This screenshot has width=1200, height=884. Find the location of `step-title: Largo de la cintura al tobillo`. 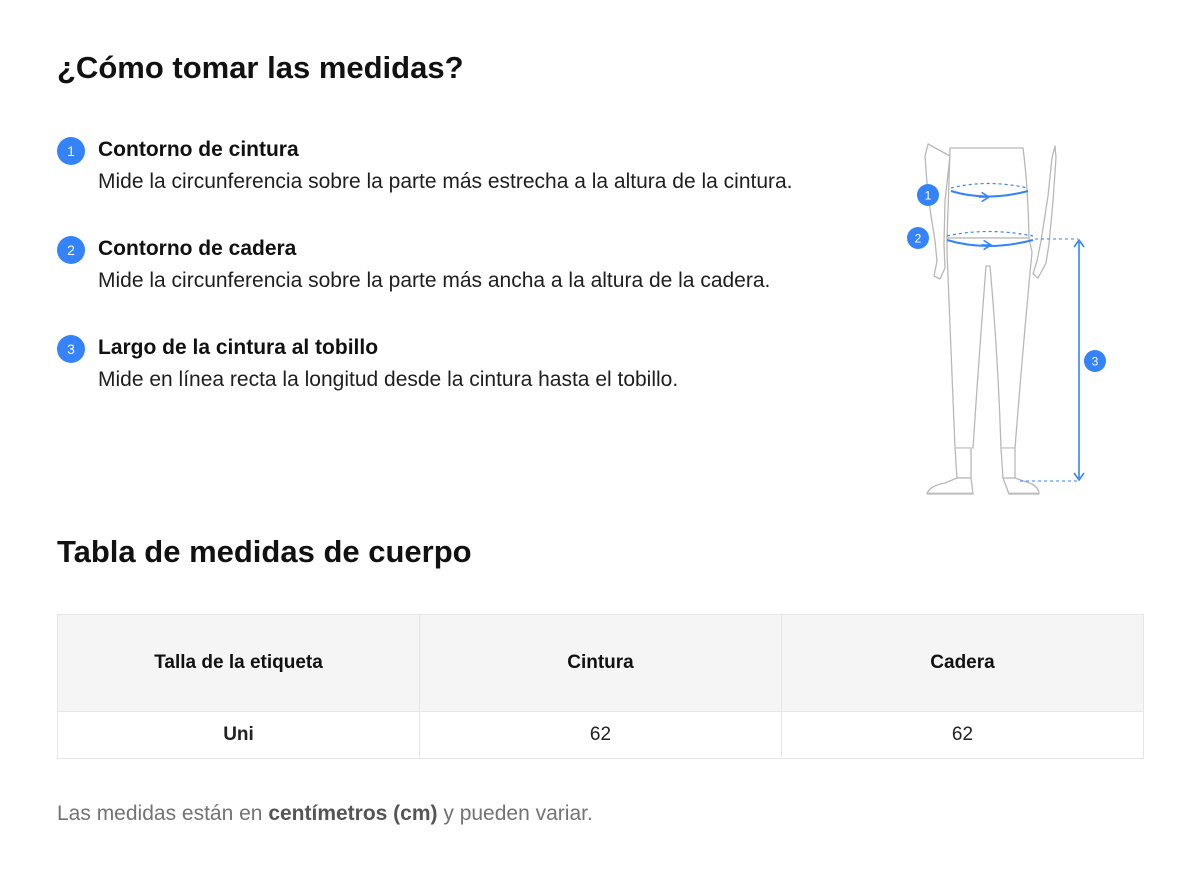

step-title: Largo de la cintura al tobillo is located at coordinates (238, 347).